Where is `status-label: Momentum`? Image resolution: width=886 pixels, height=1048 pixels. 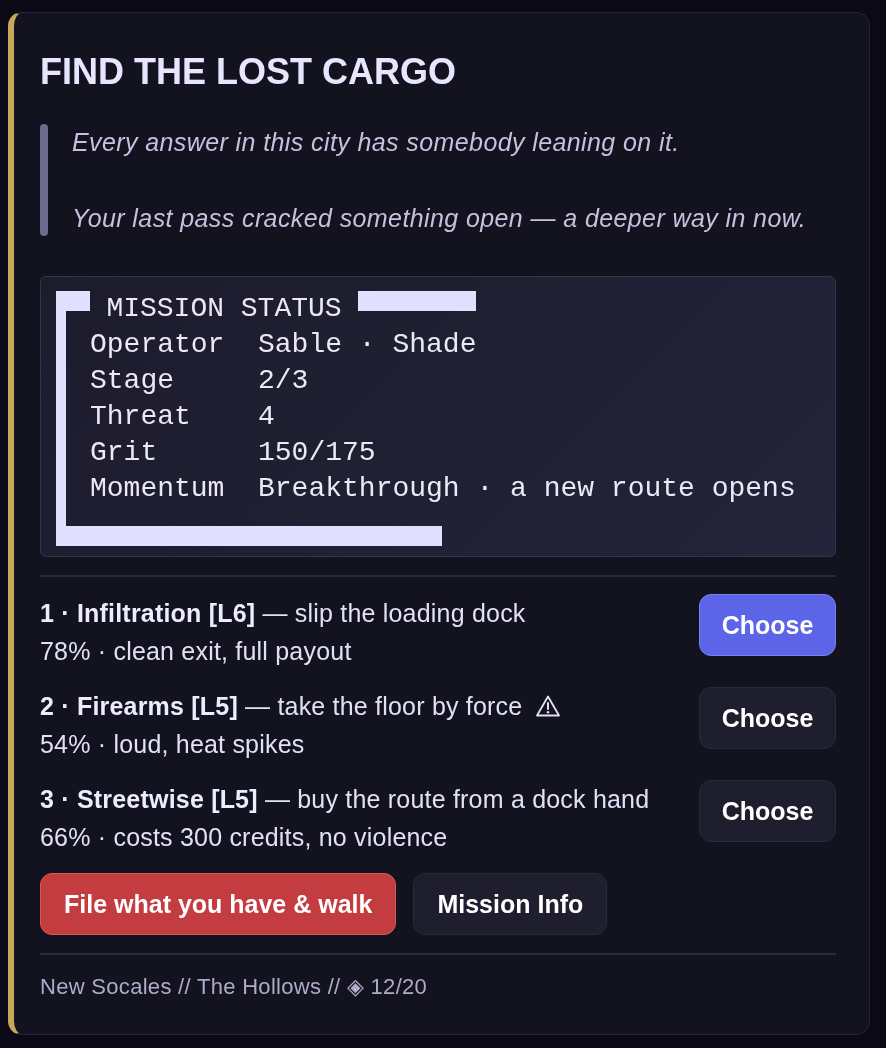 status-label: Momentum is located at coordinates (158, 489).